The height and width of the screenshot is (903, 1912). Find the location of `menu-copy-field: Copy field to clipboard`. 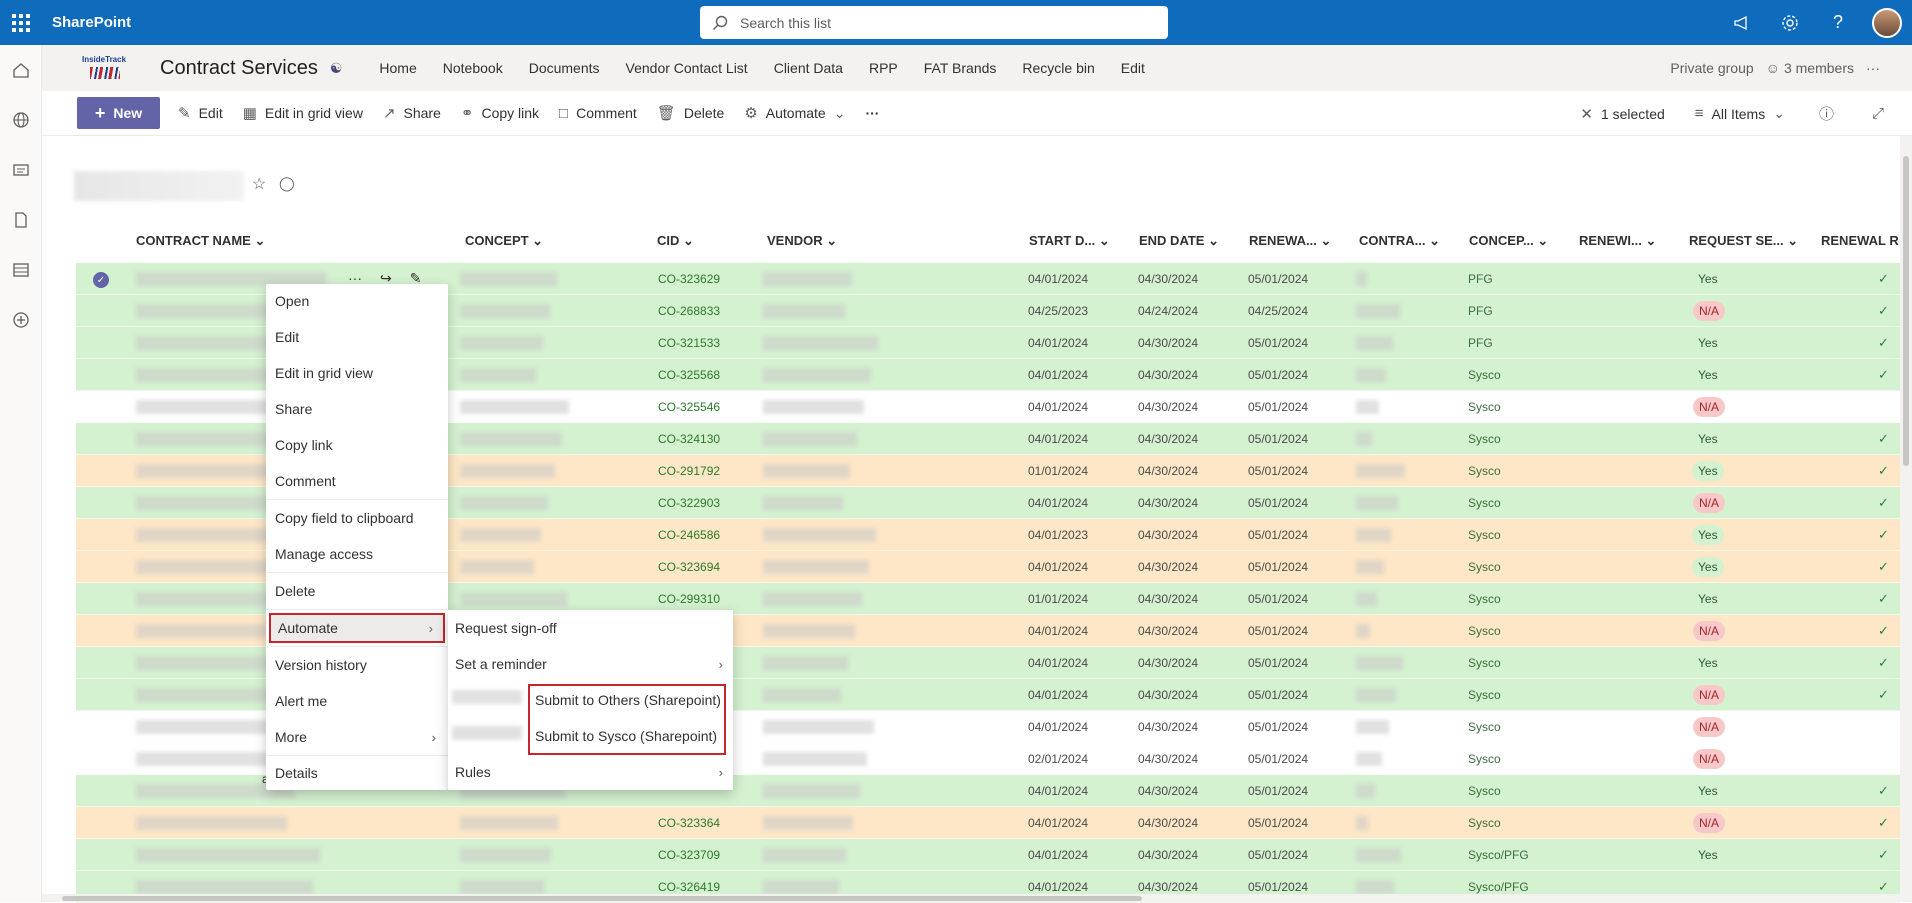

menu-copy-field: Copy field to clipboard is located at coordinates (357, 518).